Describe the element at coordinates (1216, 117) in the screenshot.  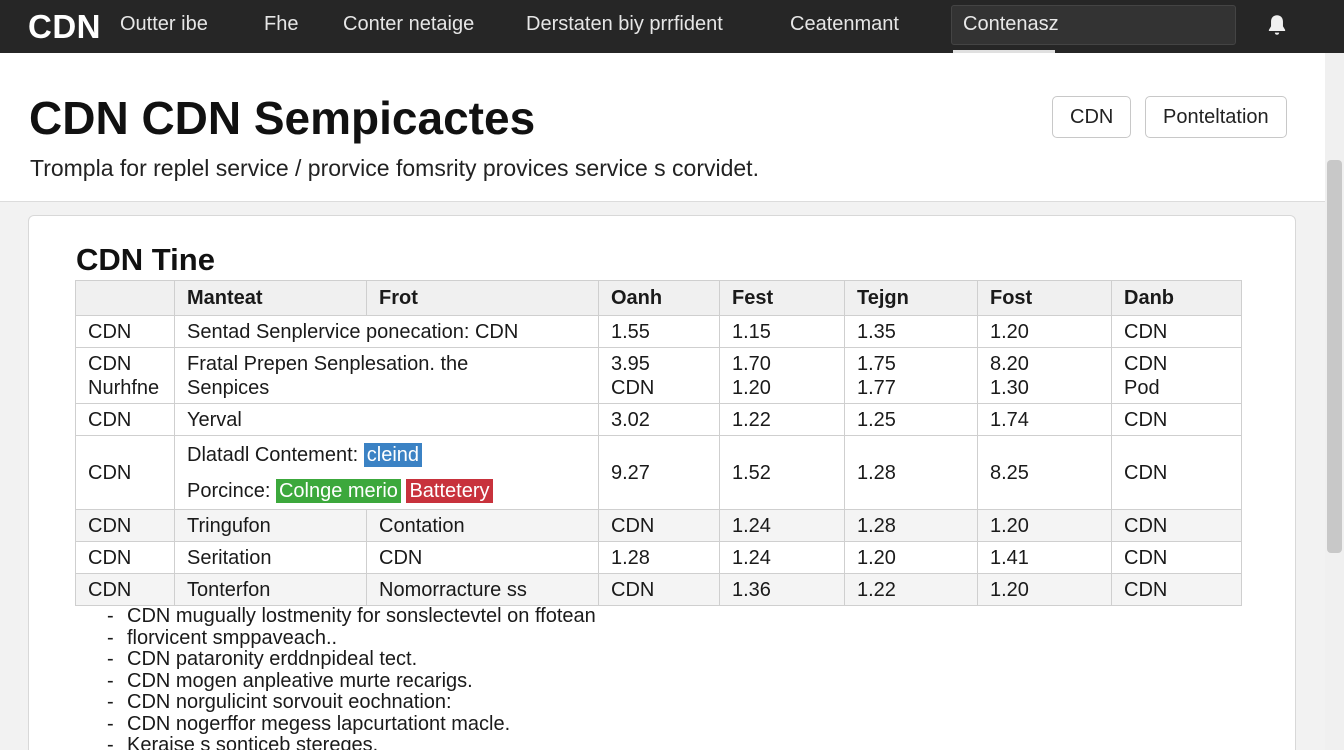
I see `presentation-button: Ponteltation` at that location.